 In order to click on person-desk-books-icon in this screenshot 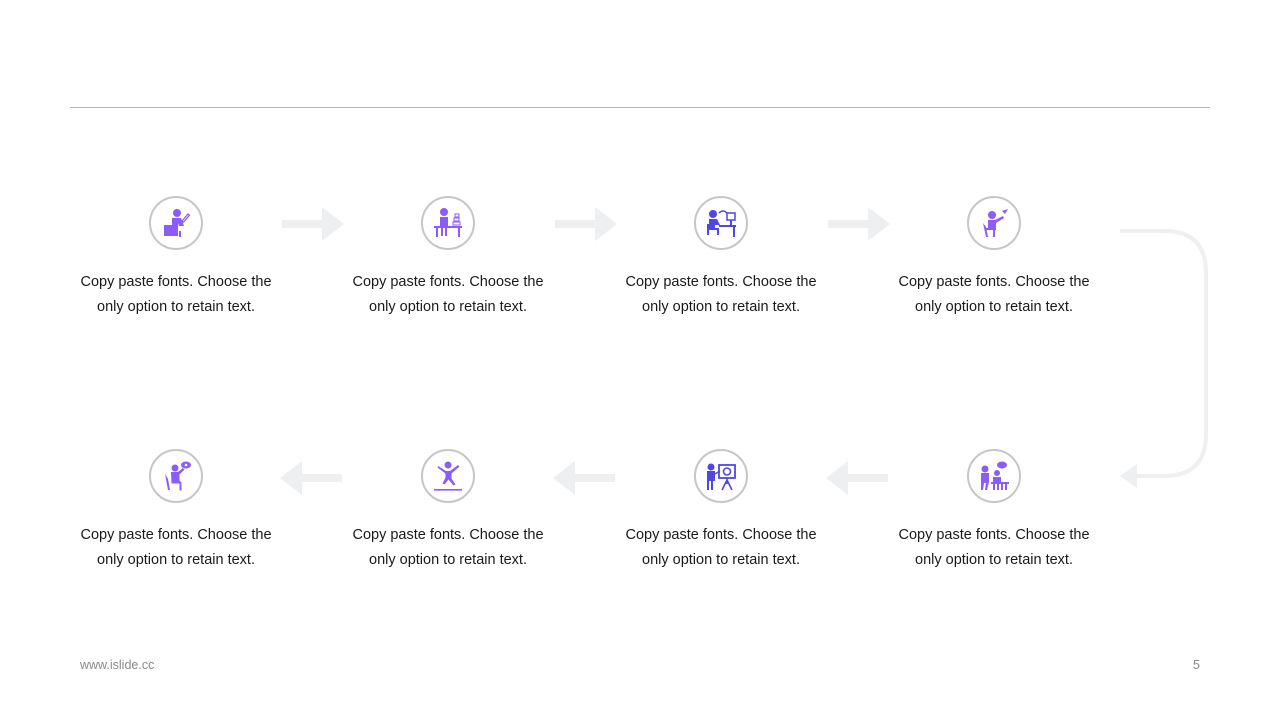, I will do `click(448, 223)`.